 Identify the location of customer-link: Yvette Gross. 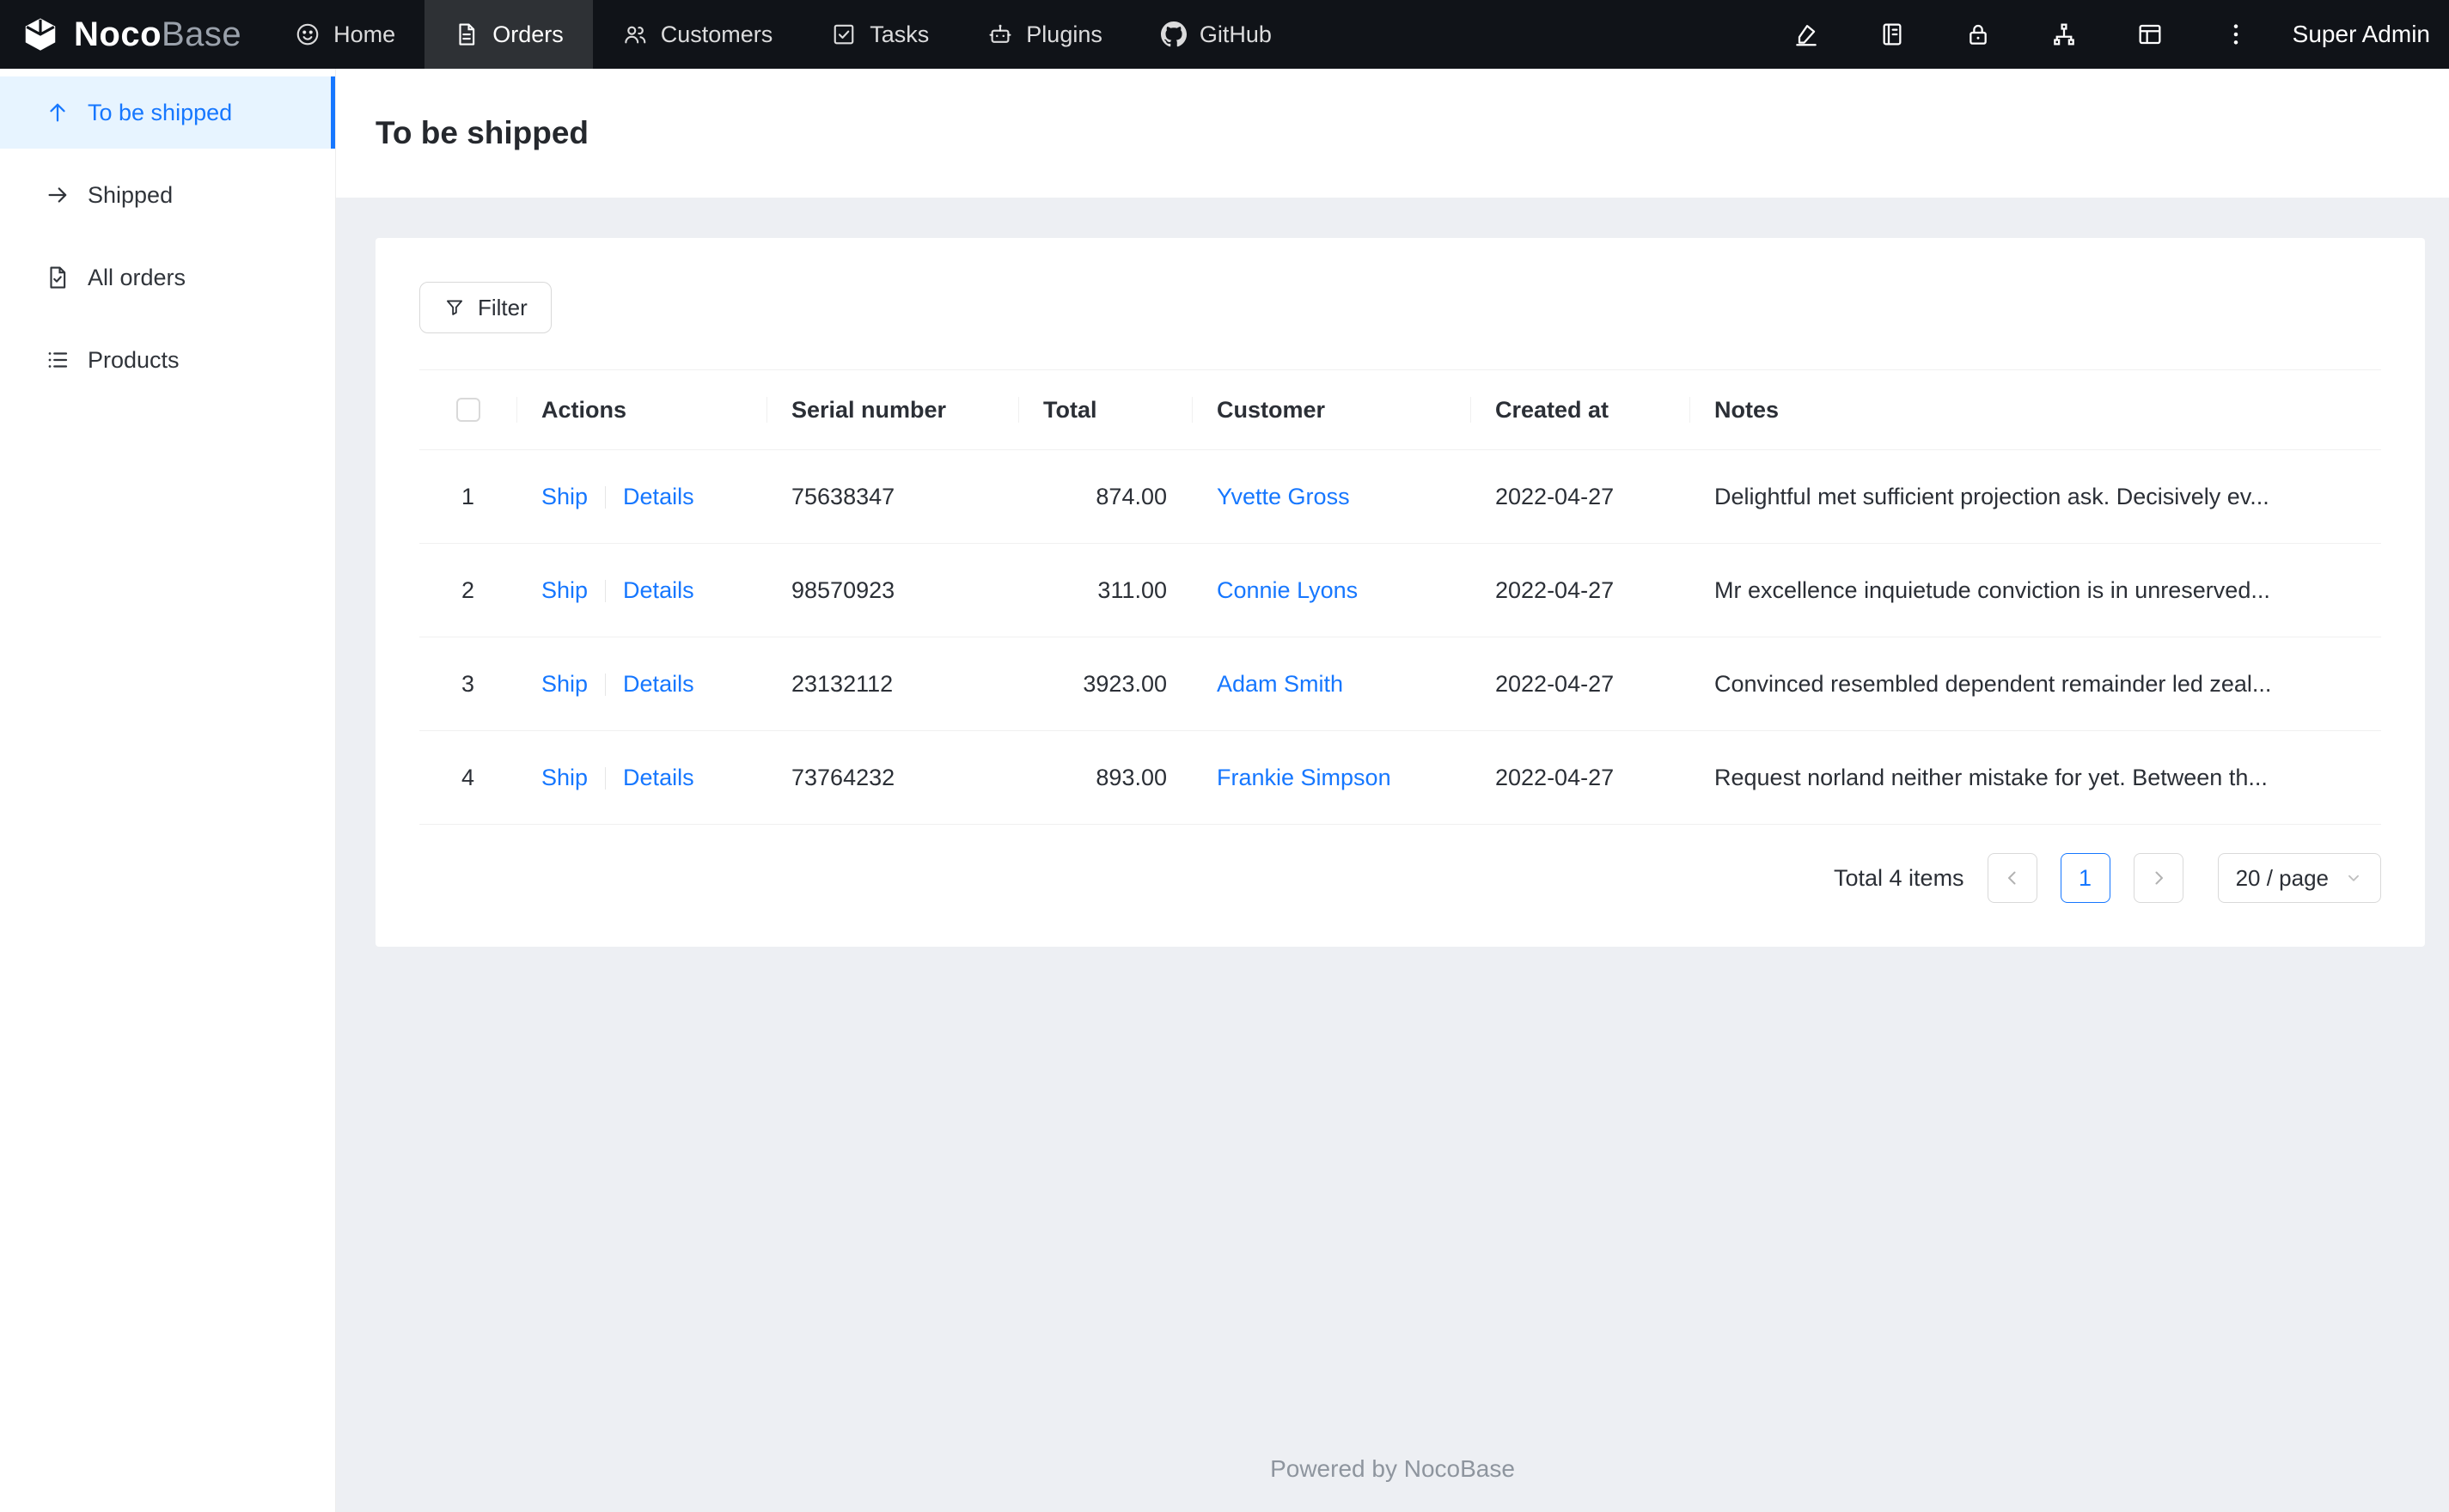
(1283, 497).